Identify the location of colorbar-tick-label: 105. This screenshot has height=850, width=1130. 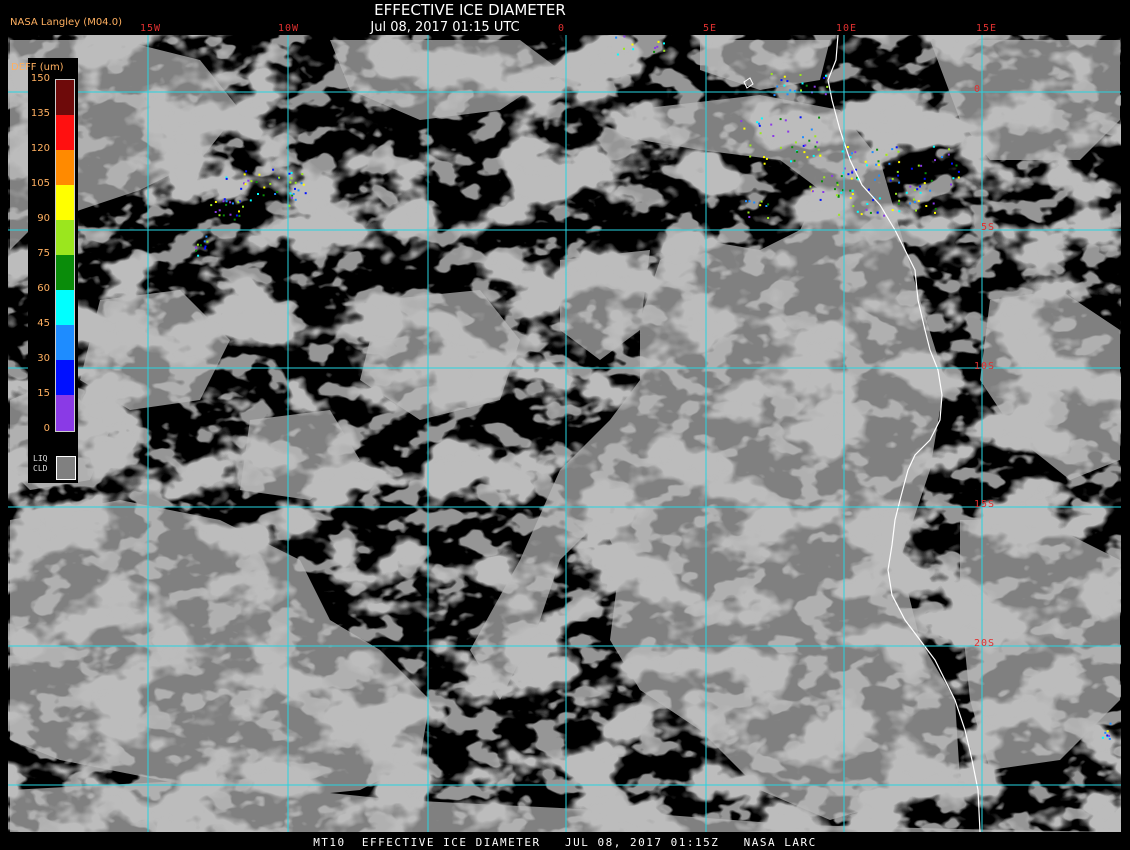
(40, 183).